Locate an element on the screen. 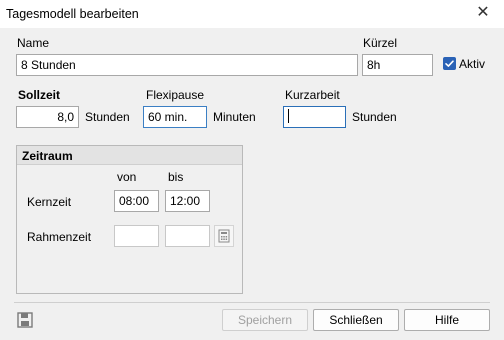  calculator-icon is located at coordinates (224, 236).